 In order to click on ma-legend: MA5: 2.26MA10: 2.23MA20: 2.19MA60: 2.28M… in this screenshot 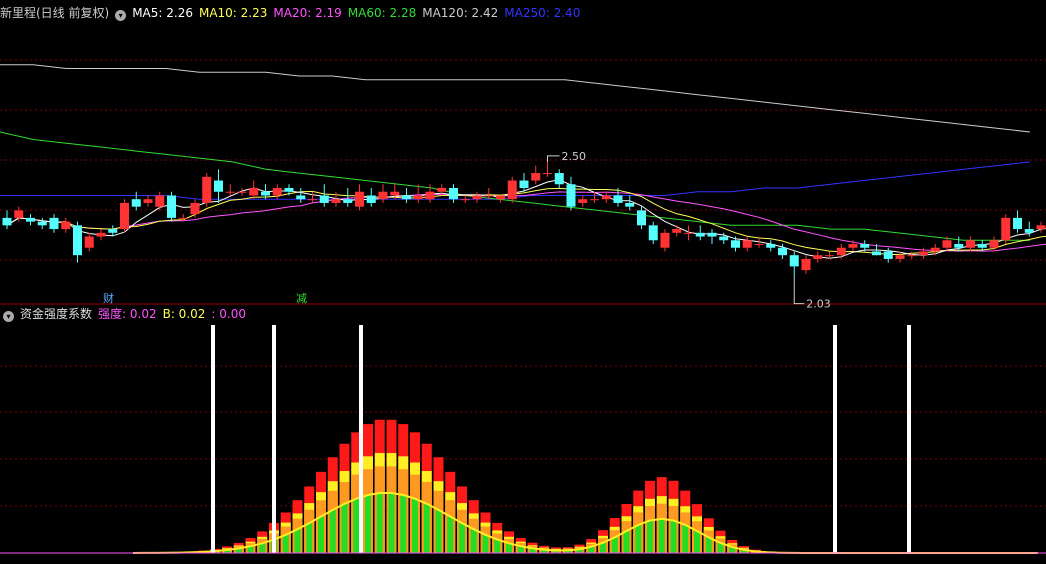, I will do `click(359, 13)`.